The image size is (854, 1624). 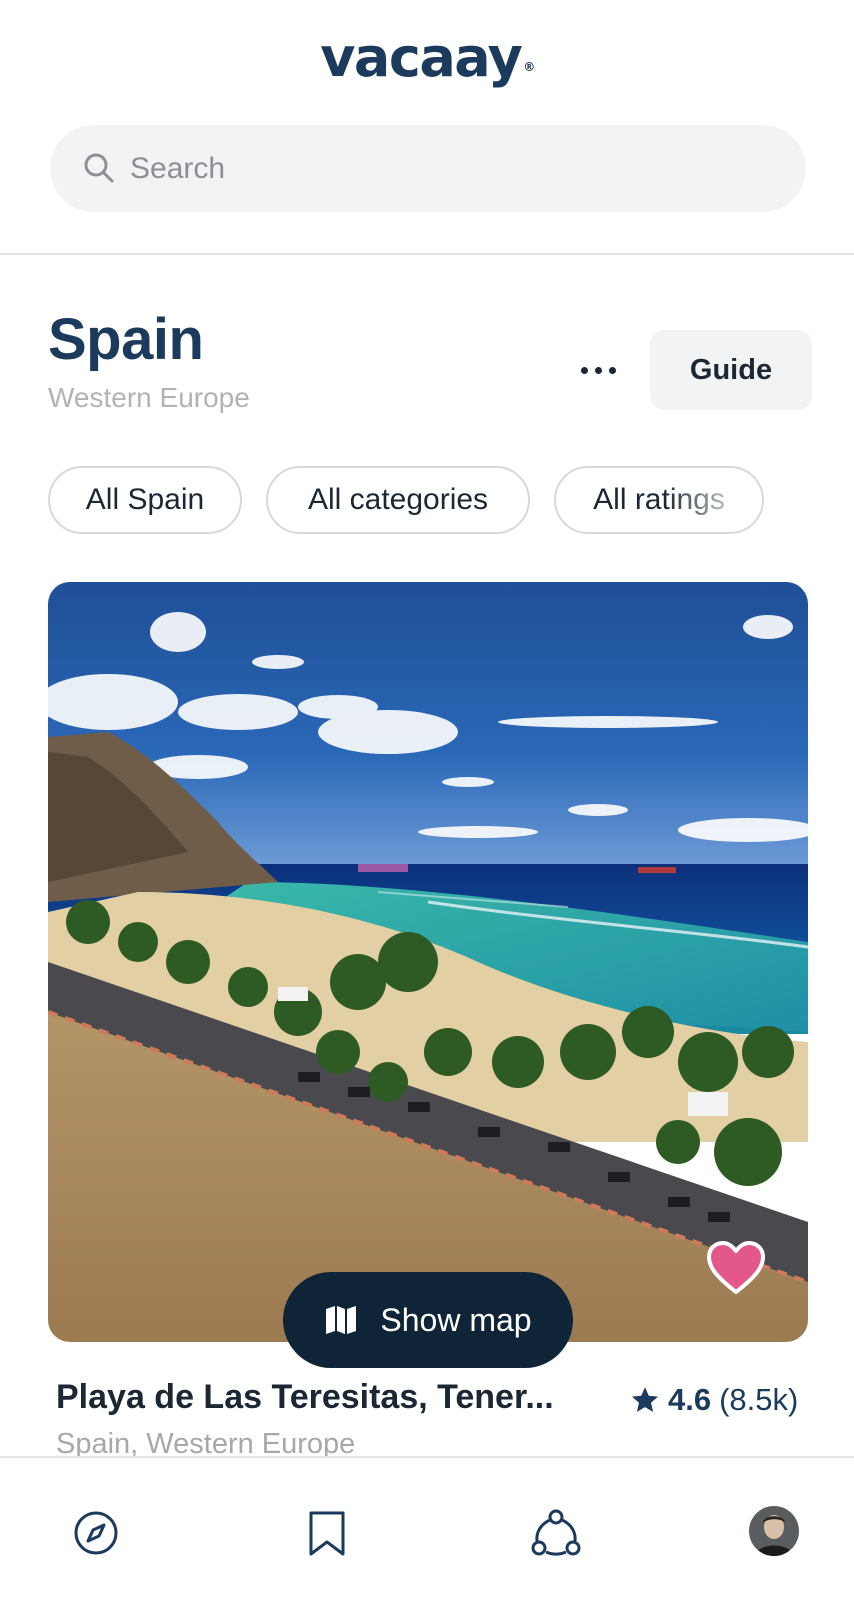 What do you see at coordinates (450, 168) in the screenshot?
I see `search-input` at bounding box center [450, 168].